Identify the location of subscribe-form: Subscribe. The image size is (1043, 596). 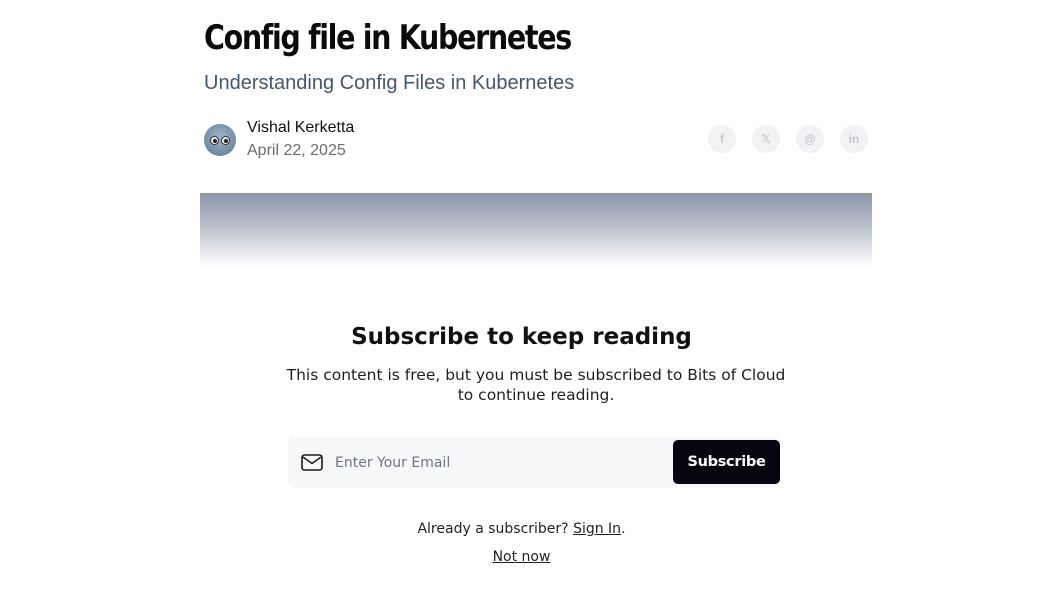
(534, 462).